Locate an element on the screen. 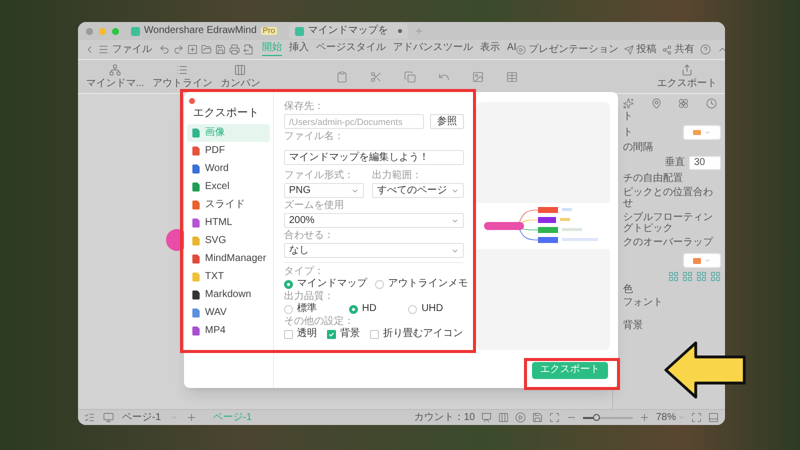 This screenshot has height=450, width=800. radio-label: HD is located at coordinates (369, 309).